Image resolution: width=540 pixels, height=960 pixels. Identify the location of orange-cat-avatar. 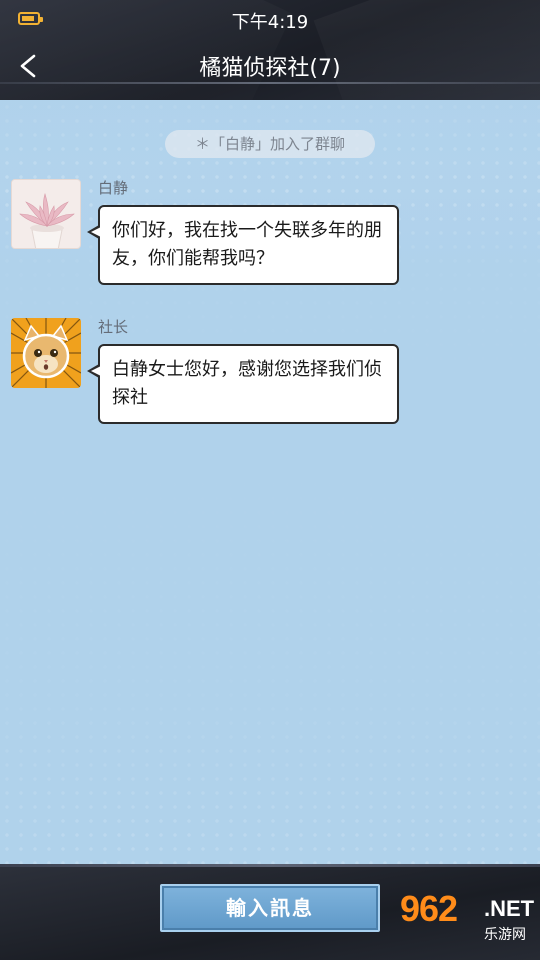
(46, 353).